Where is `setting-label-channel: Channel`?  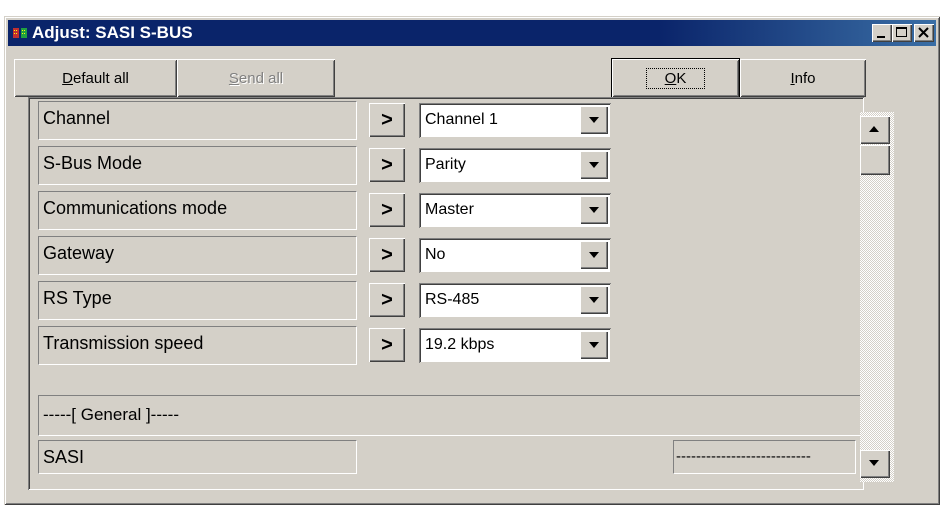
setting-label-channel: Channel is located at coordinates (197, 120).